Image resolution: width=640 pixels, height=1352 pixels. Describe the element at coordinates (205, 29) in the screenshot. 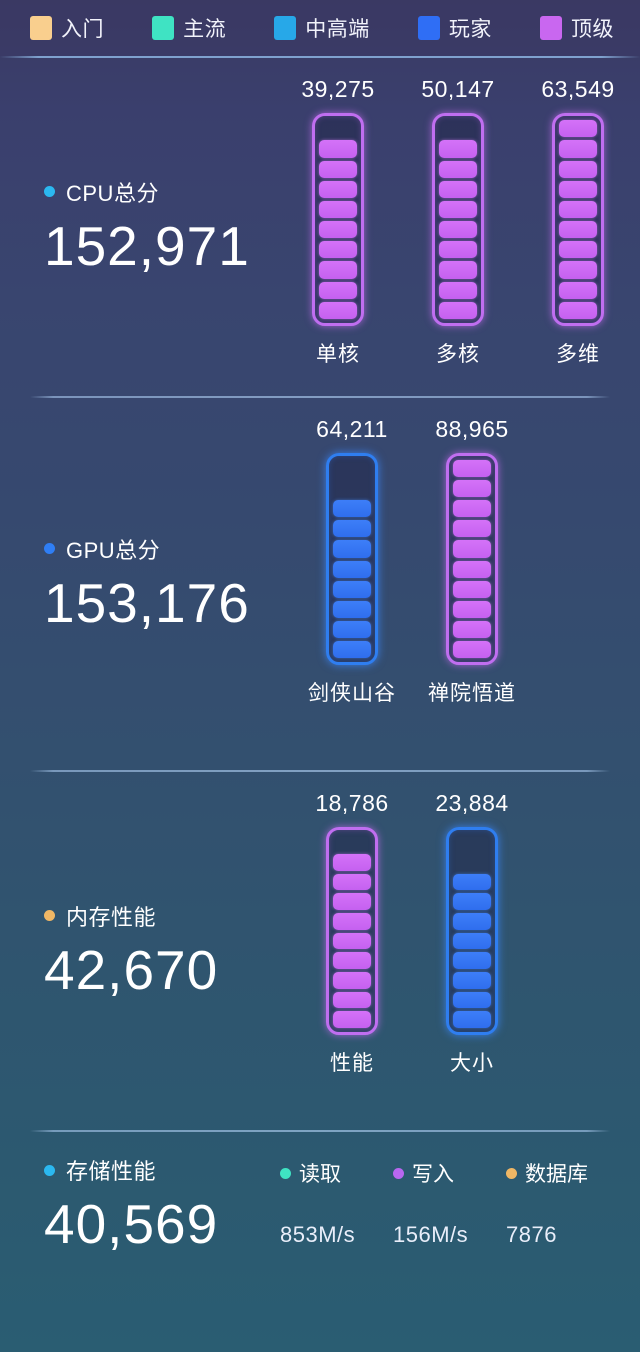

I see `legend-label: 主流` at that location.